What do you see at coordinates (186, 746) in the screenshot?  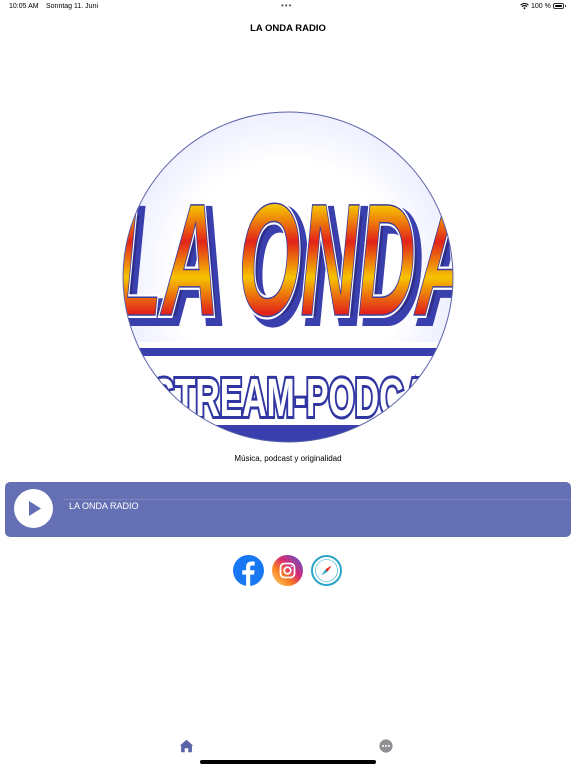 I see `home-icon` at bounding box center [186, 746].